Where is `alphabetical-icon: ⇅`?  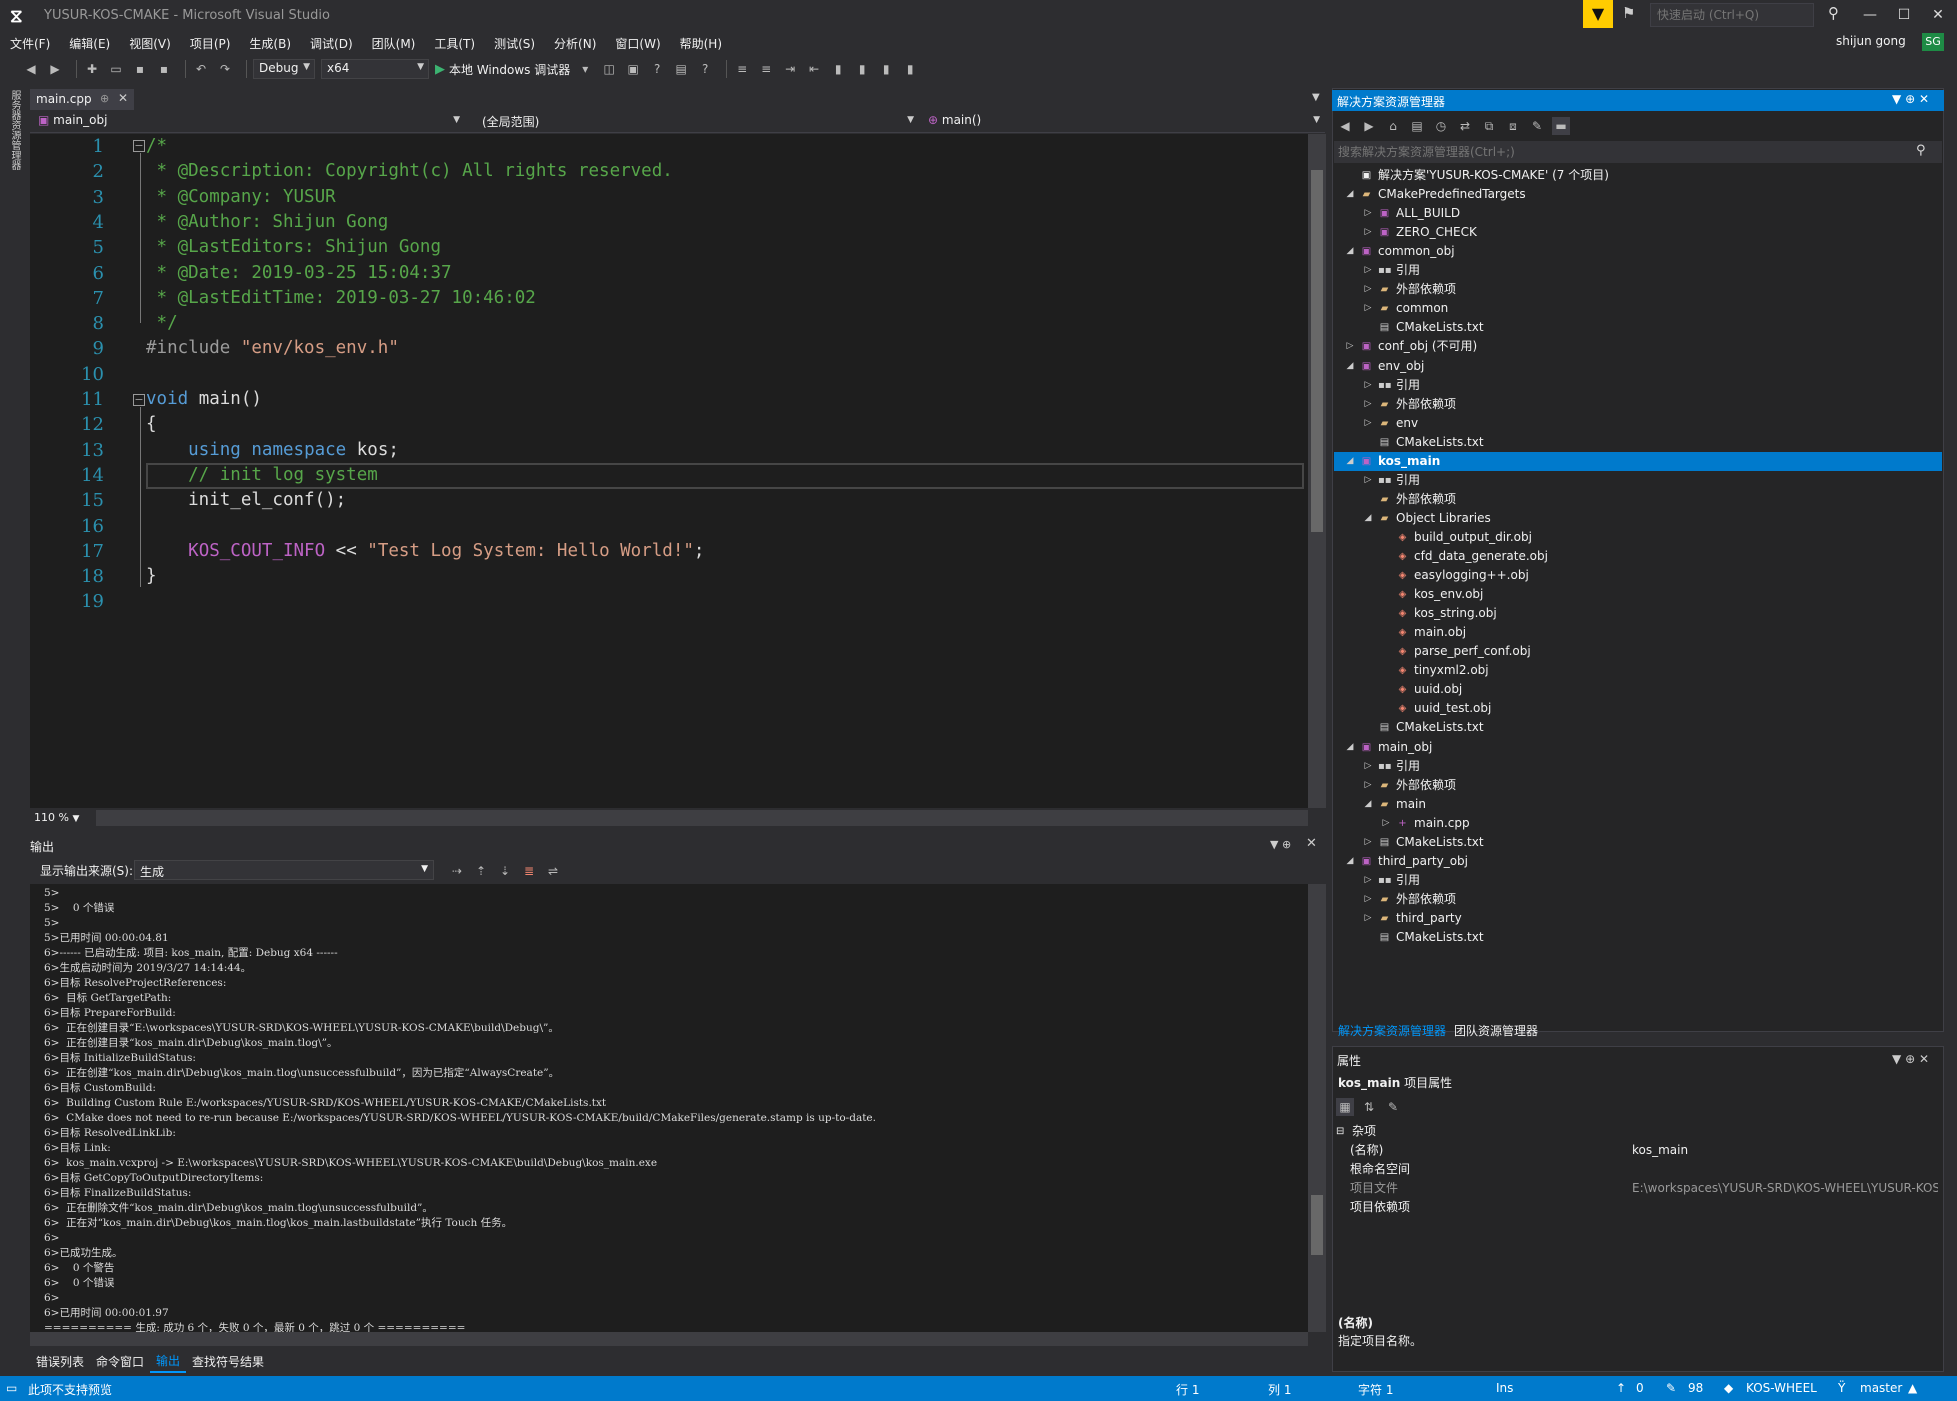
alphabetical-icon: ⇅ is located at coordinates (1369, 1107).